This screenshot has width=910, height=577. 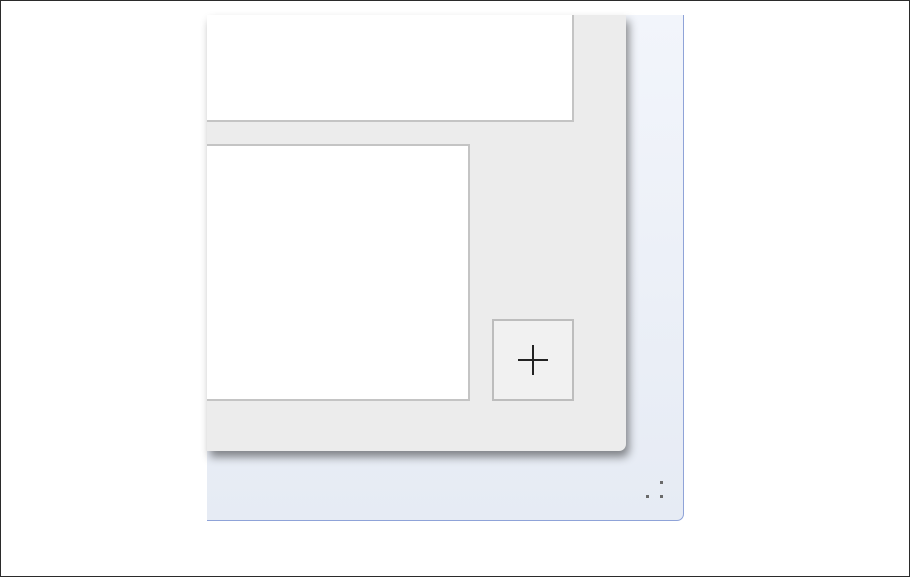 I want to click on upper-content-pane, so click(x=390, y=68).